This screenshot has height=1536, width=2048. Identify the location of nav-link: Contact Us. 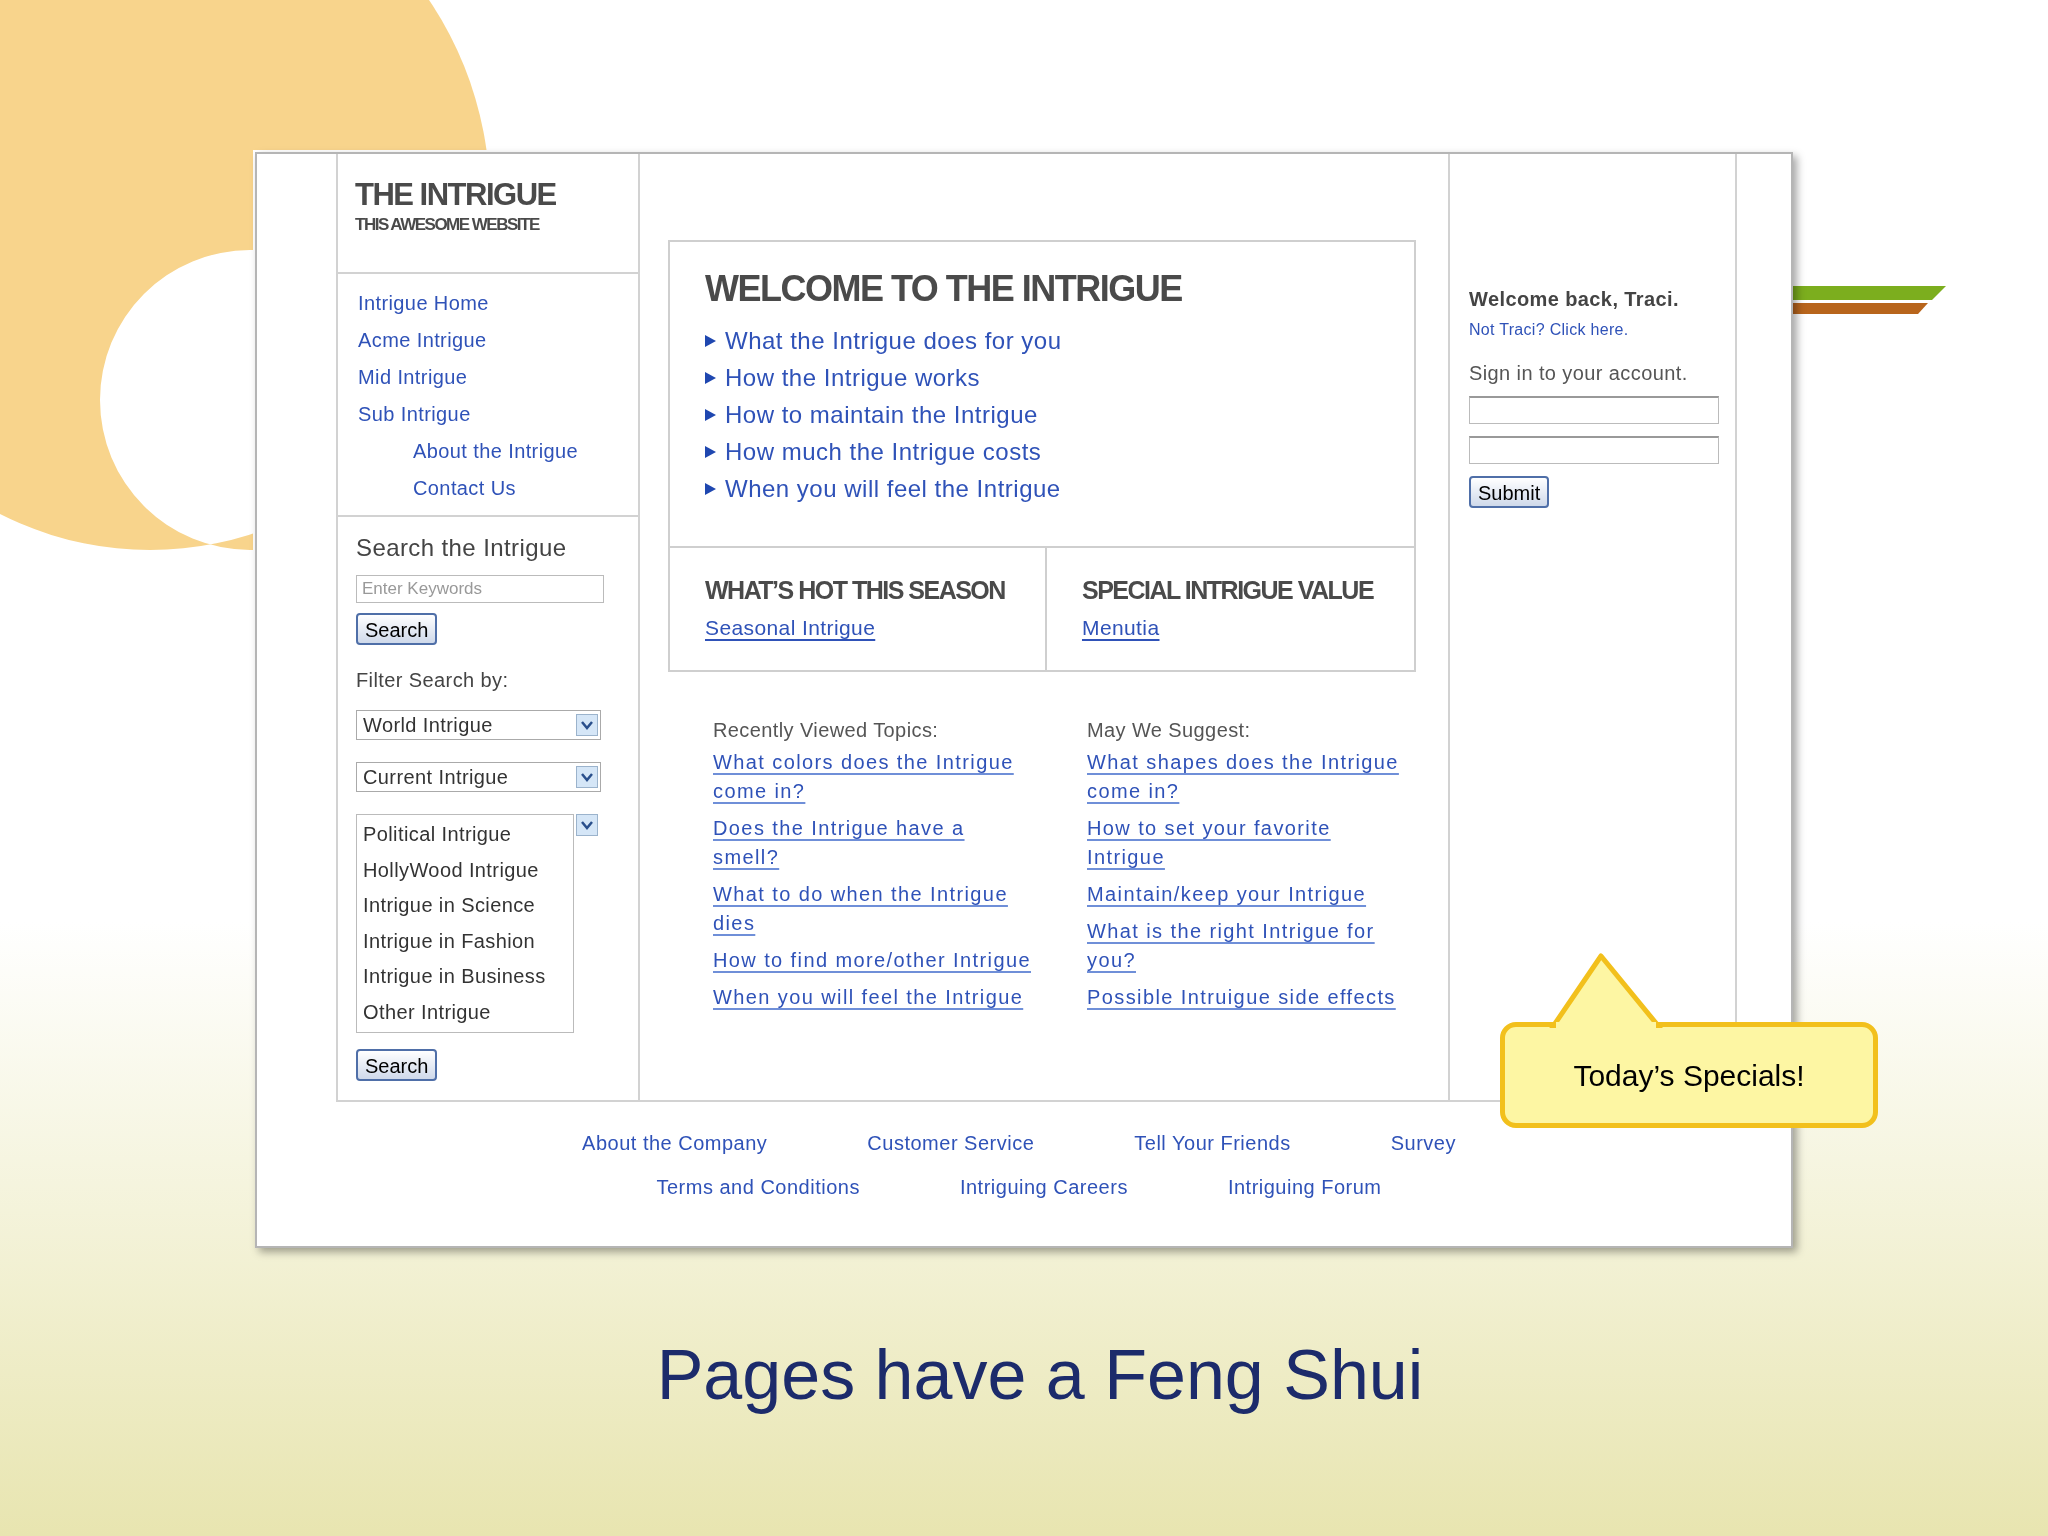
(464, 488).